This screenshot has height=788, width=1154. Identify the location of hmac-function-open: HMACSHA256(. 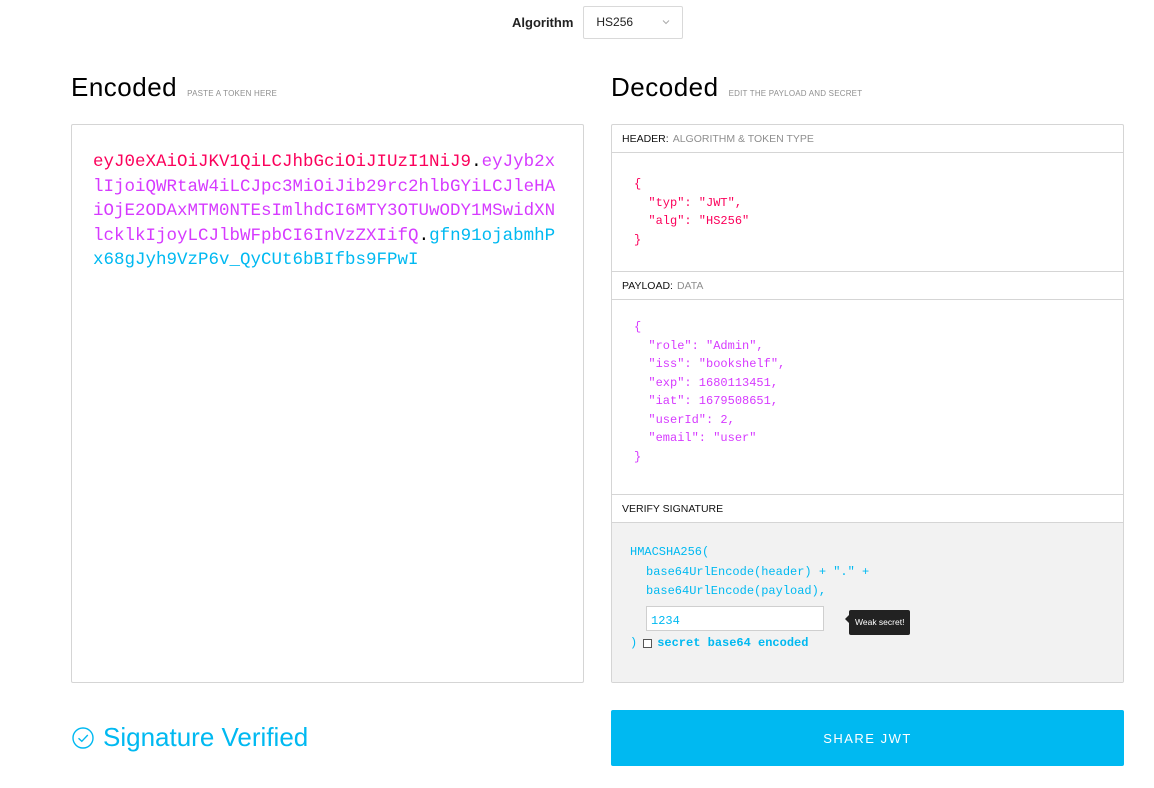
(670, 552).